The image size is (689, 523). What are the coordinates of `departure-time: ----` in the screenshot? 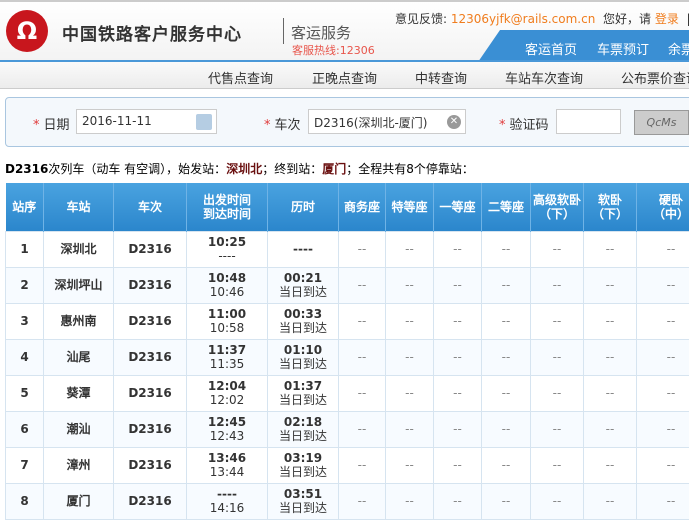 It's located at (227, 494).